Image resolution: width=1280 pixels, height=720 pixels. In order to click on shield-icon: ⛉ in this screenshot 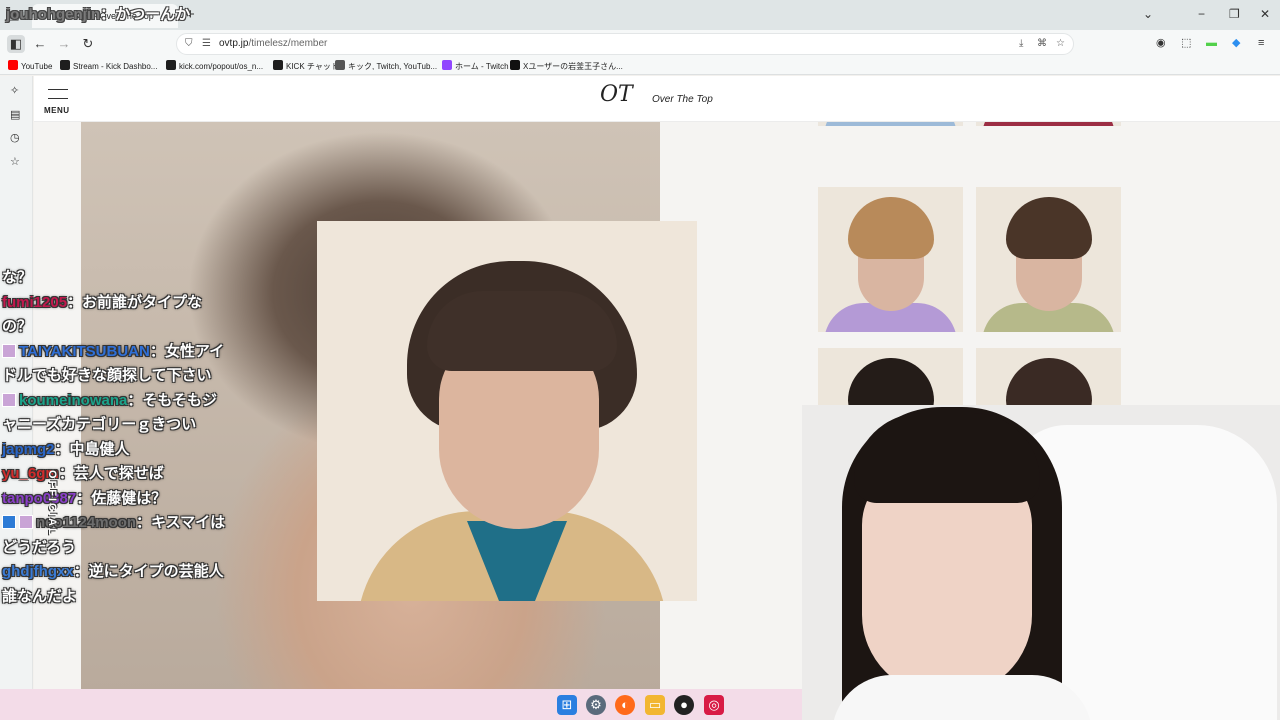, I will do `click(189, 44)`.